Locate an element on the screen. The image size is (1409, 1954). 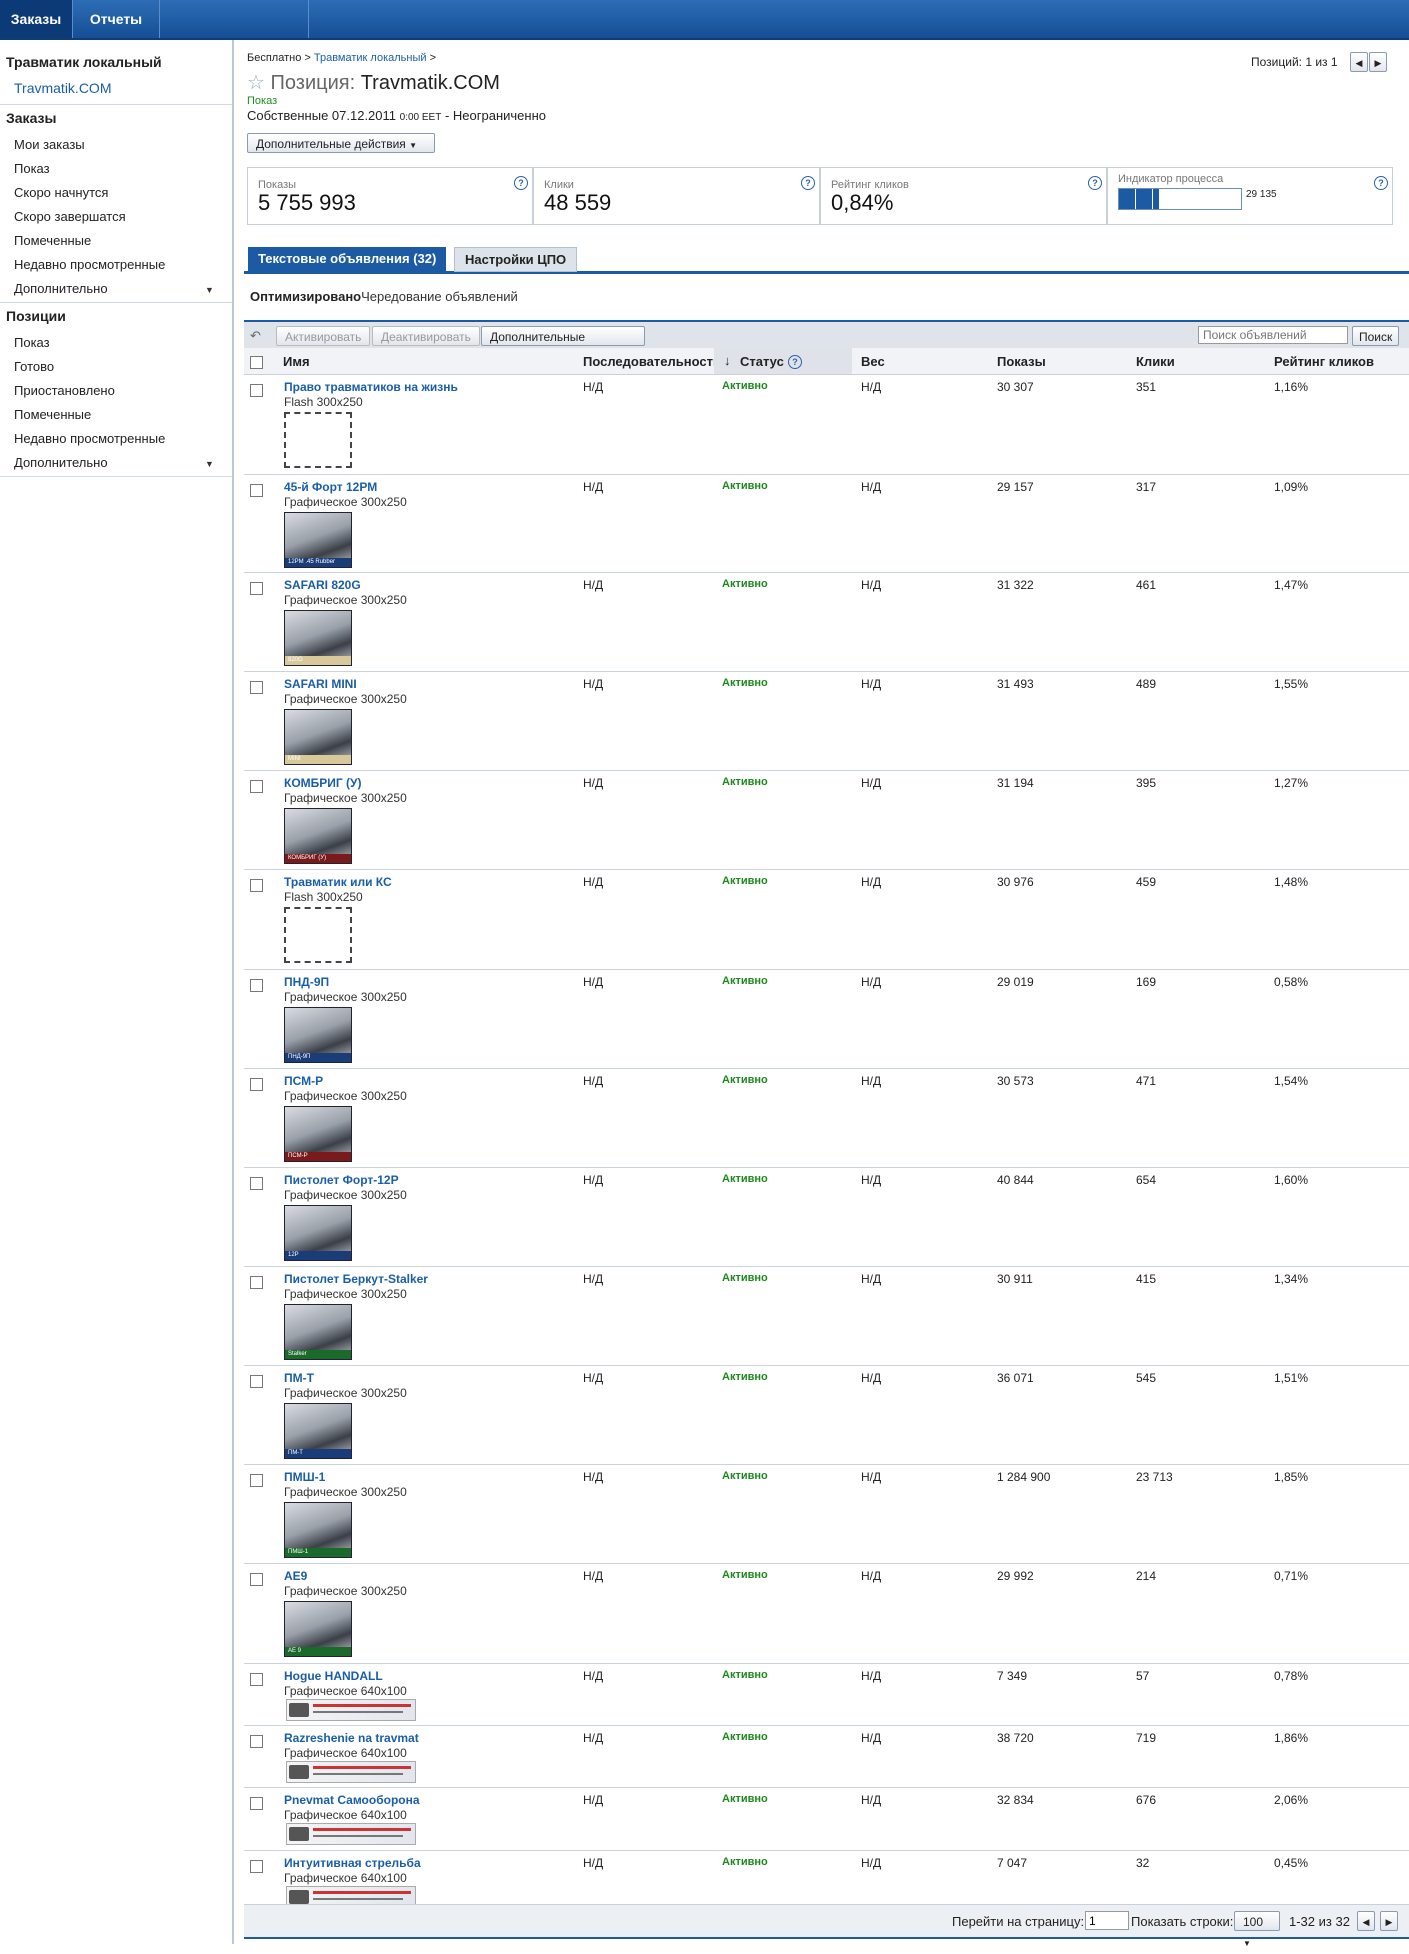
ad-name-link: Интуитивная стрельба is located at coordinates (352, 1863).